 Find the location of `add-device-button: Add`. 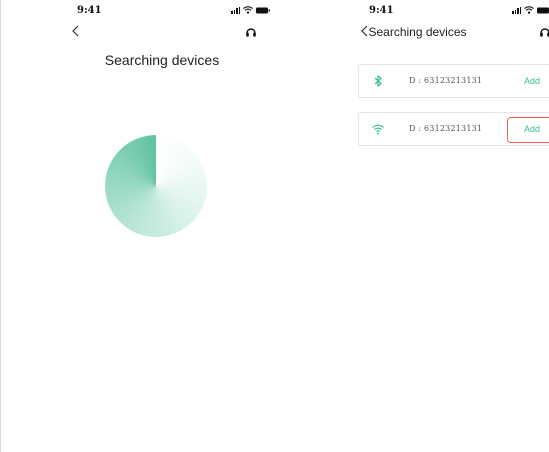

add-device-button: Add is located at coordinates (528, 81).